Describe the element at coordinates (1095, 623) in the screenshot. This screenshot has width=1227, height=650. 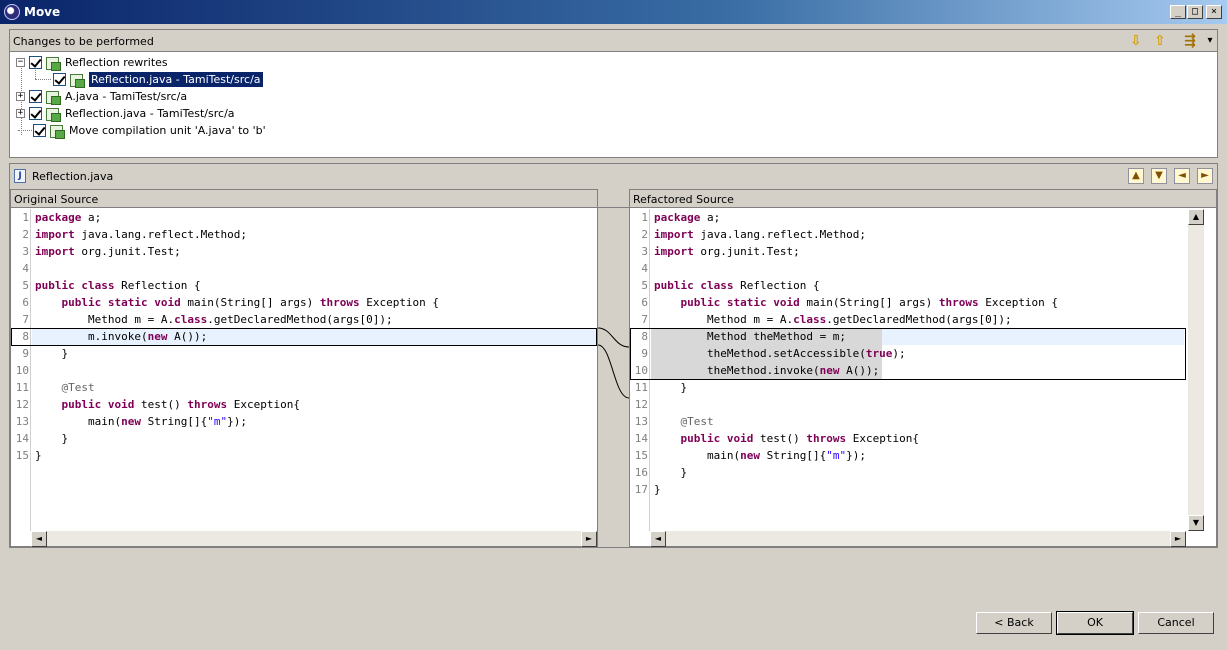
I see `ok-button: OK` at that location.